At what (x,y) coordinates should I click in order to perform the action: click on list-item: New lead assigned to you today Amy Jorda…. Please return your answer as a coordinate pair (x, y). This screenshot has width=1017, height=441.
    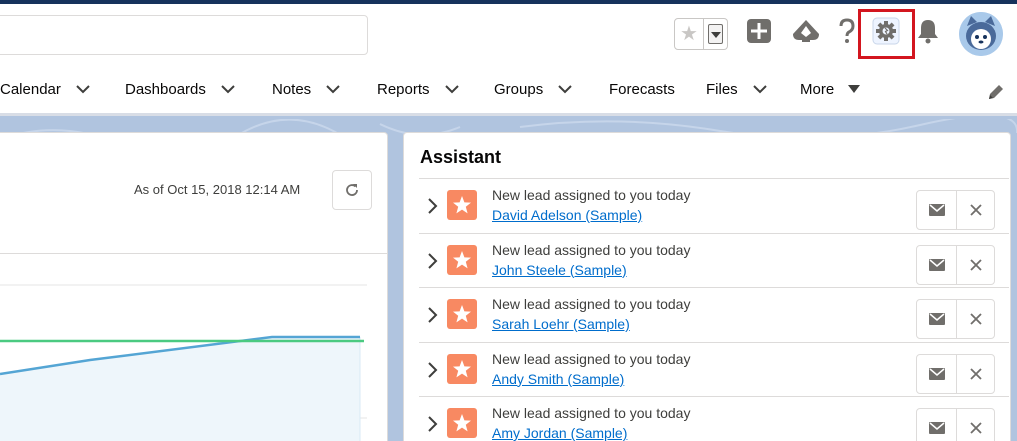
    Looking at the image, I should click on (714, 418).